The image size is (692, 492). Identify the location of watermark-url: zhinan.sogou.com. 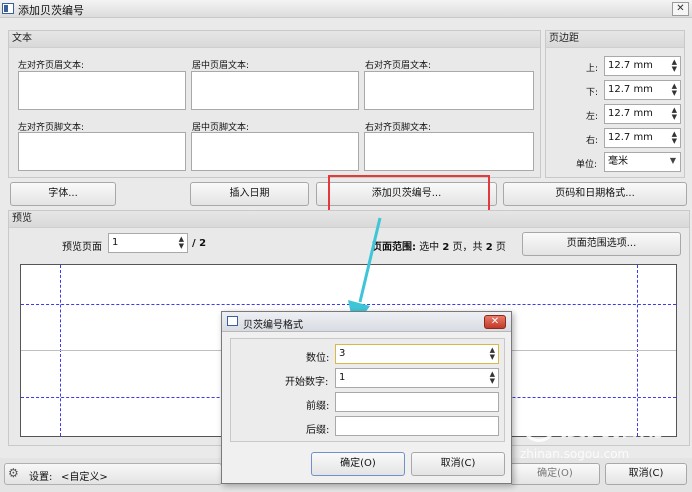
(575, 454).